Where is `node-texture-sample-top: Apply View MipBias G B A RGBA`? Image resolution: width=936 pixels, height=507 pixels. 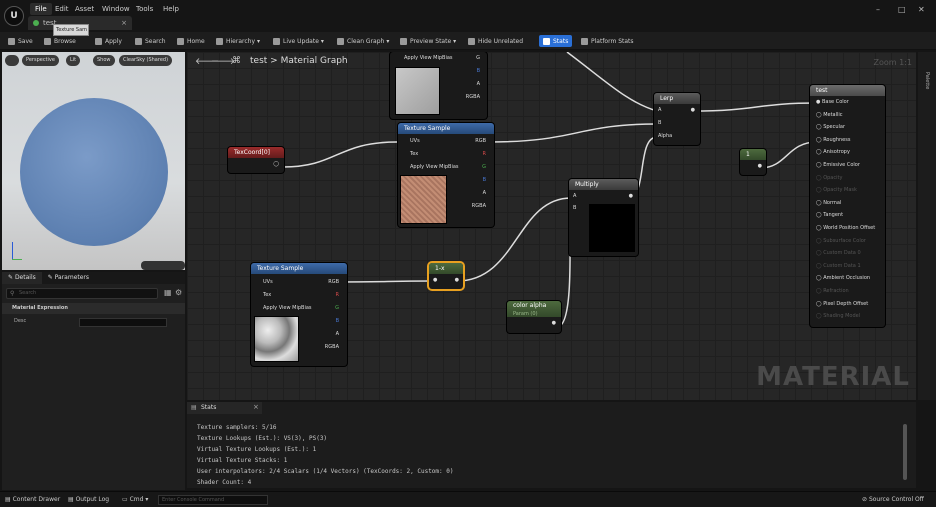
node-texture-sample-top: Apply View MipBias G B A RGBA is located at coordinates (438, 85).